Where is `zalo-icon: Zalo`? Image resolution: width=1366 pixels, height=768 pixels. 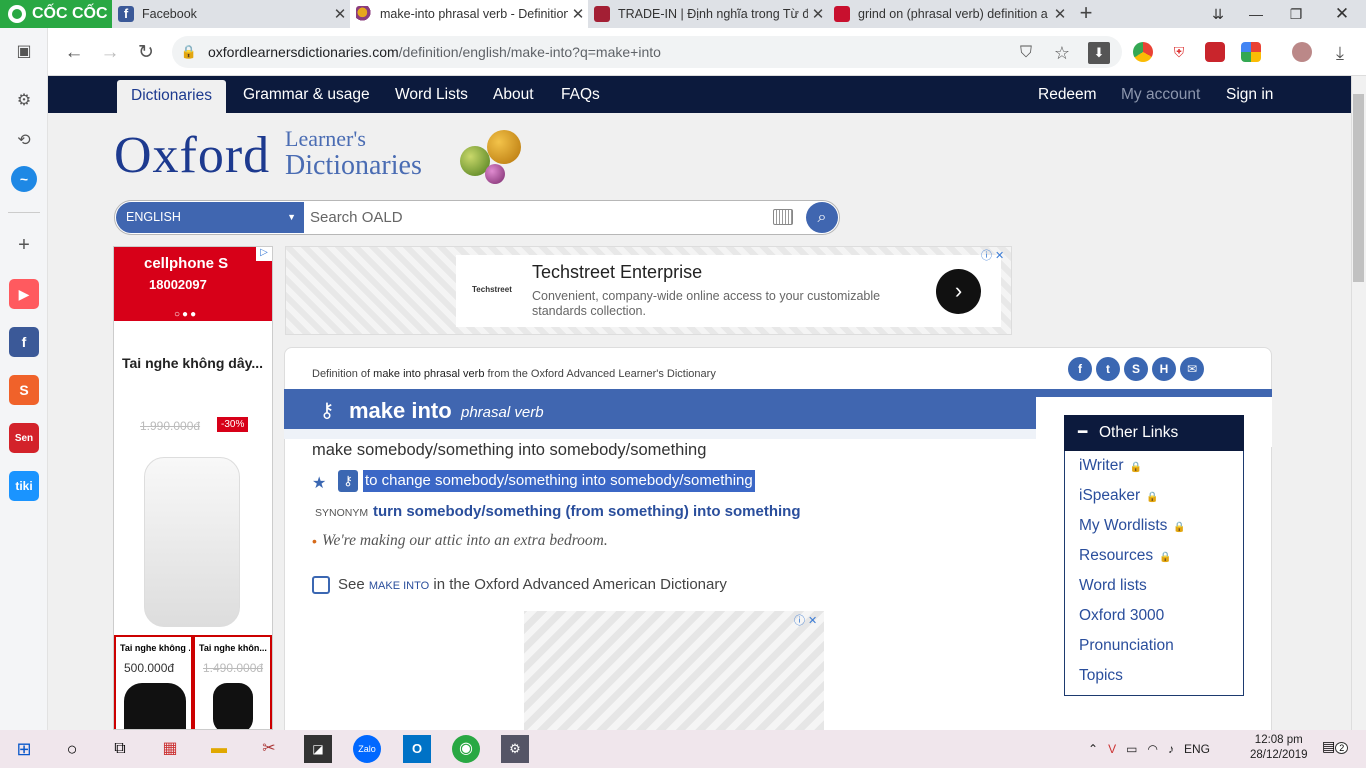
zalo-icon: Zalo is located at coordinates (367, 749).